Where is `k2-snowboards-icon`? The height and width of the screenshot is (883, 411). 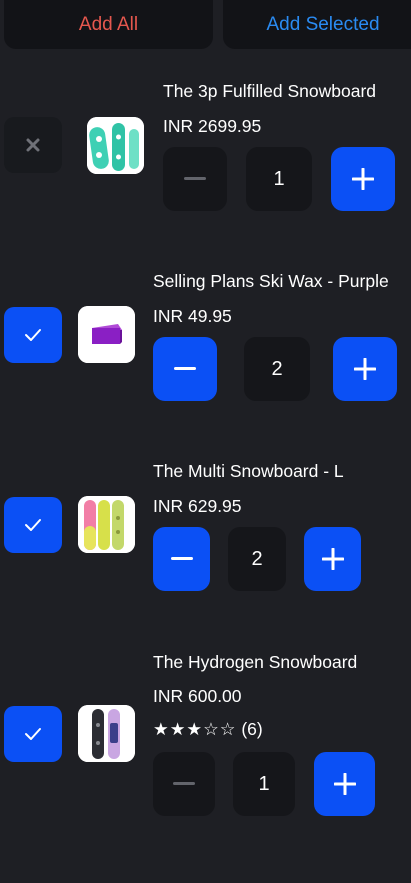 k2-snowboards-icon is located at coordinates (106, 733).